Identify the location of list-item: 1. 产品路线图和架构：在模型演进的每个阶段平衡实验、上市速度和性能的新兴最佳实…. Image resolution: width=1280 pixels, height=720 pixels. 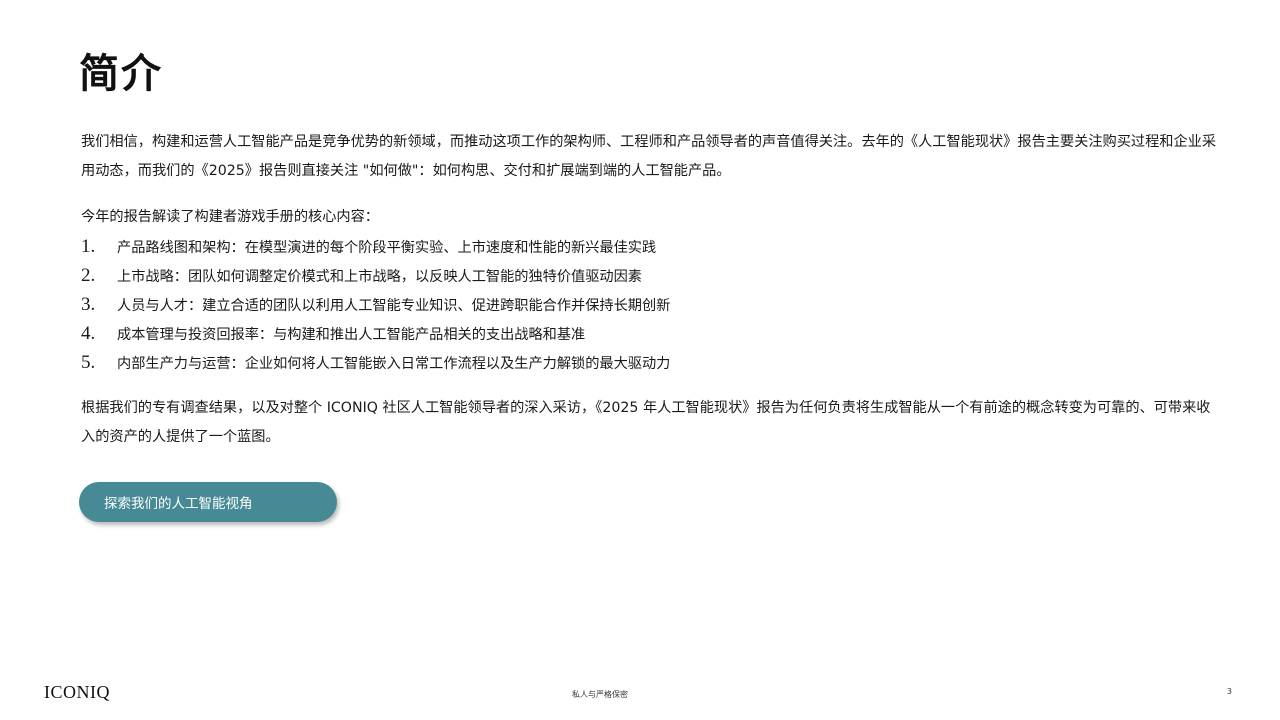
(651, 246).